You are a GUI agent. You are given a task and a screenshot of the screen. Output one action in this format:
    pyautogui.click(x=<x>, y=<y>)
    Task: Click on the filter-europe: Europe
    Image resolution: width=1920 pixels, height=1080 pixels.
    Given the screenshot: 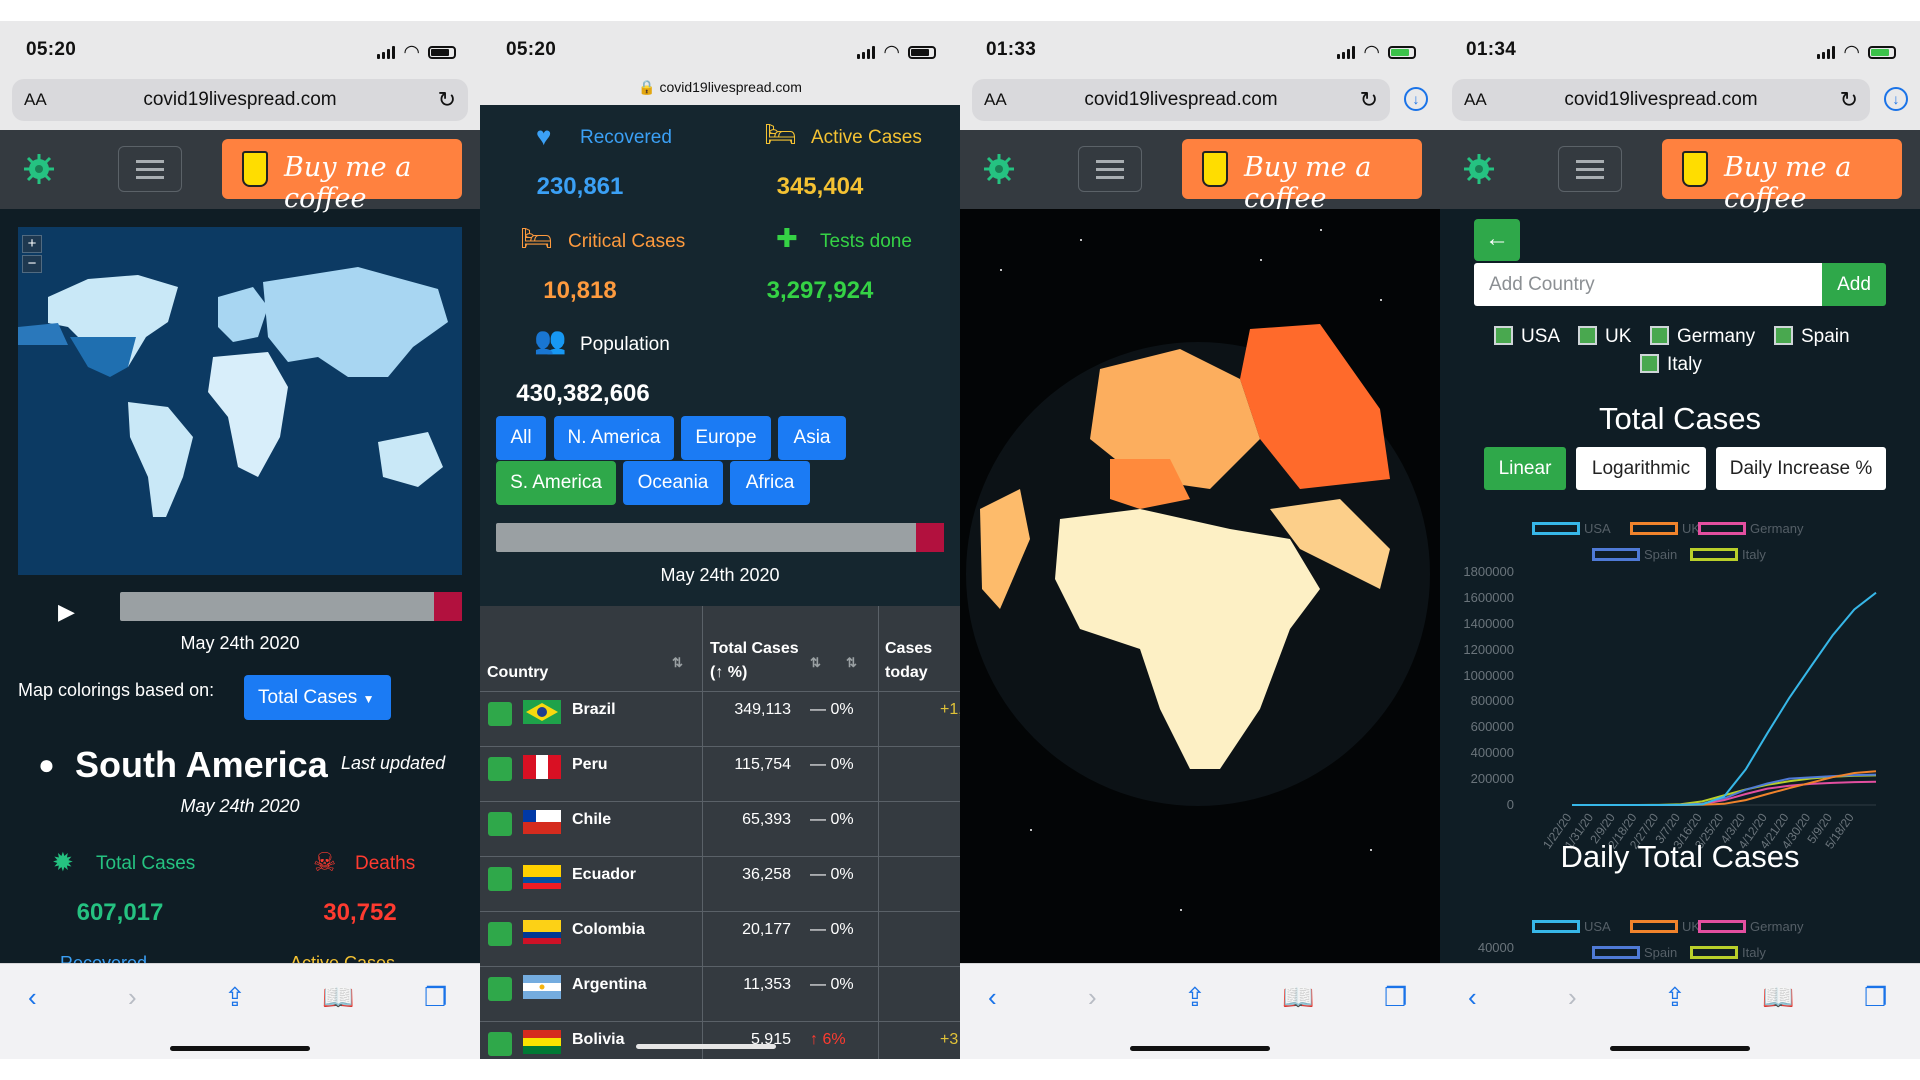 What is the action you would take?
    pyautogui.click(x=726, y=438)
    